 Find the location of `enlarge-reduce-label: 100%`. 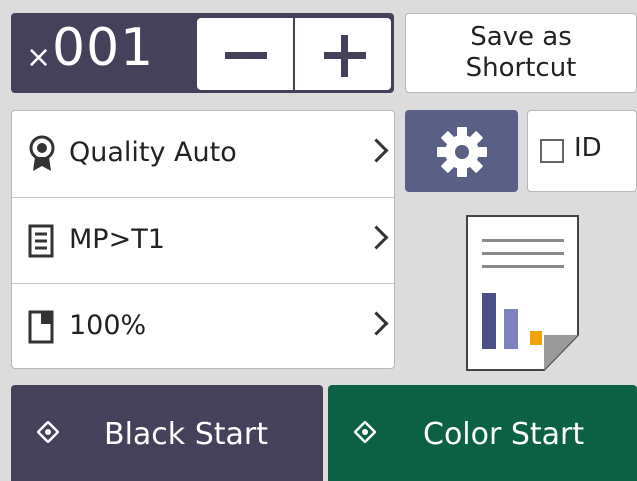

enlarge-reduce-label: 100% is located at coordinates (108, 325).